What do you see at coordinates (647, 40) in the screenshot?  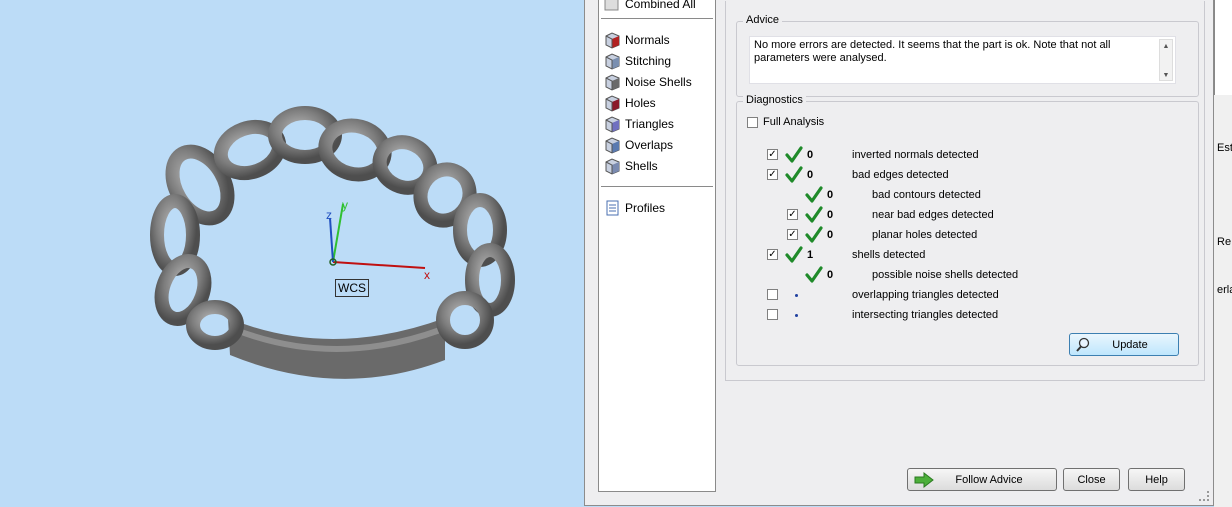 I see `nav-item-label: Normals` at bounding box center [647, 40].